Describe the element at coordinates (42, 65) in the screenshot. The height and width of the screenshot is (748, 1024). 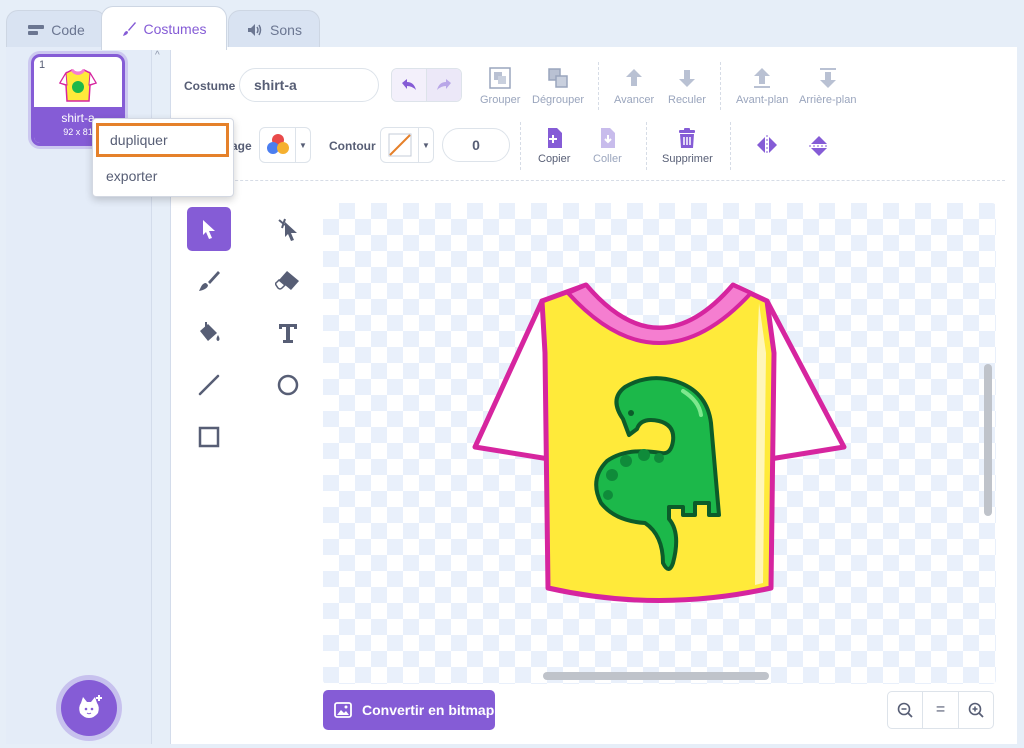
I see `costume-number: 1` at that location.